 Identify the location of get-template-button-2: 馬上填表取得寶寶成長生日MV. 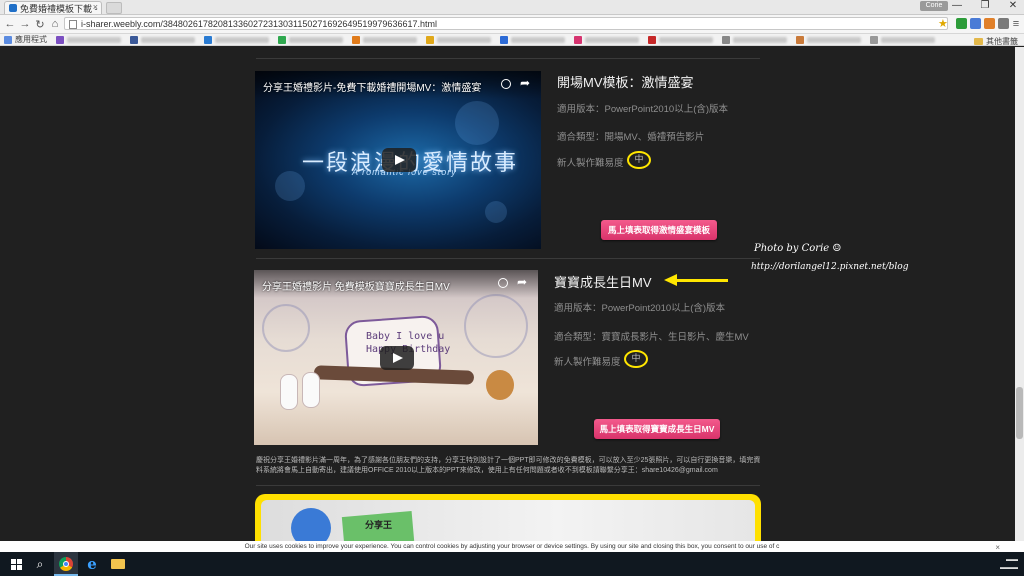
(657, 429).